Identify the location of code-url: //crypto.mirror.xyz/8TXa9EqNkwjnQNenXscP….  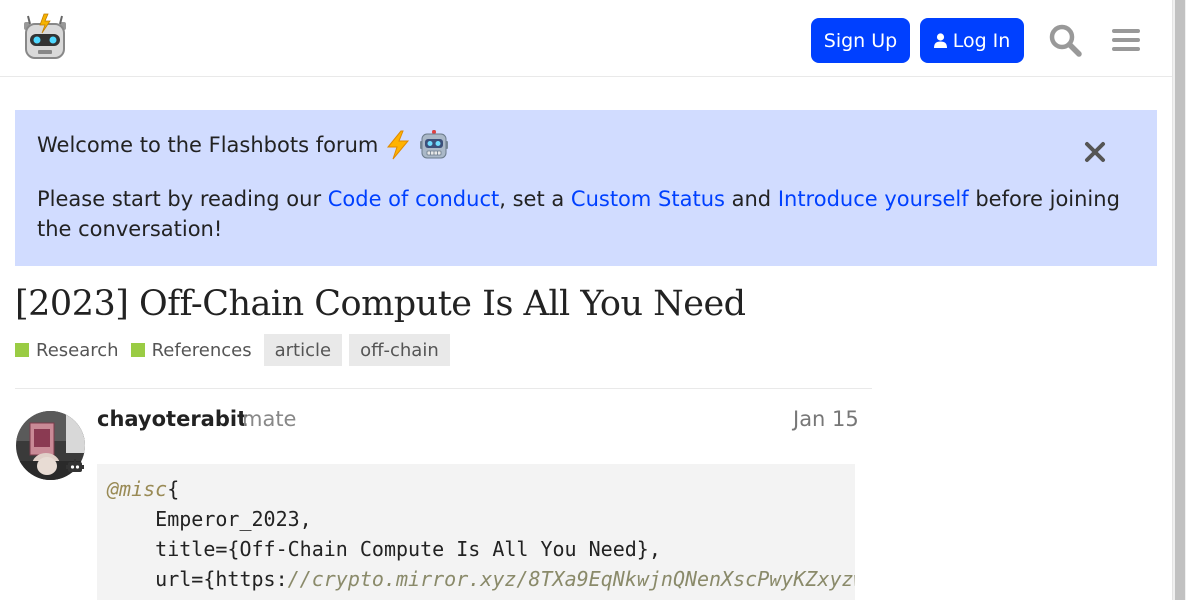
(571, 579).